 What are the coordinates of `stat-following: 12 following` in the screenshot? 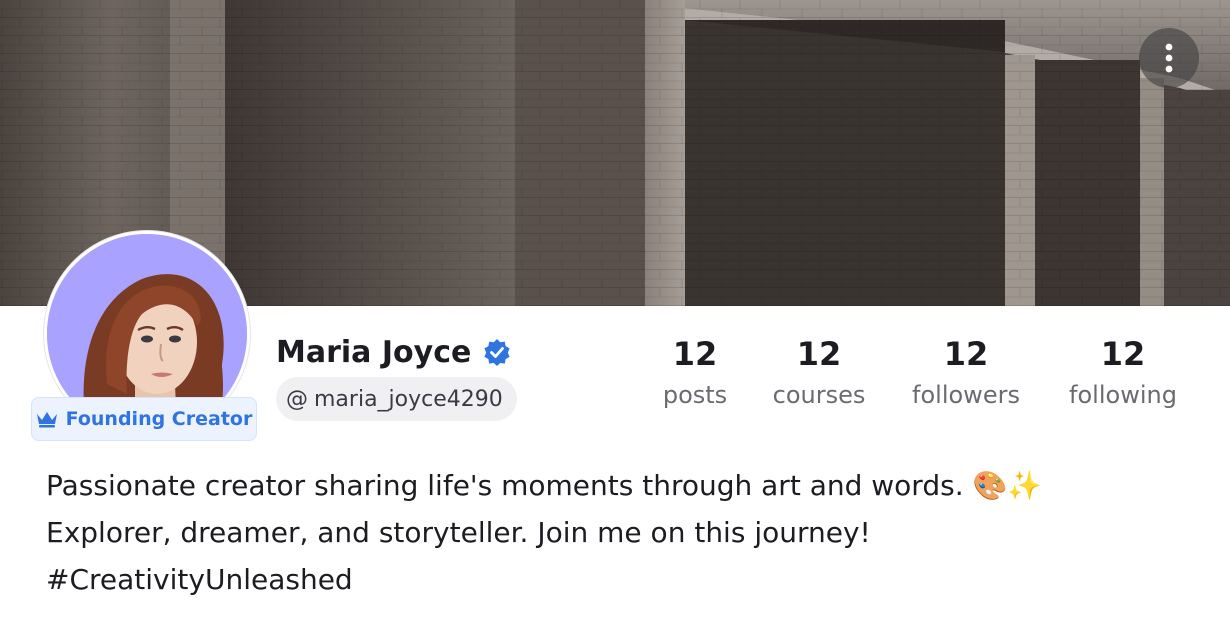 It's located at (1123, 372).